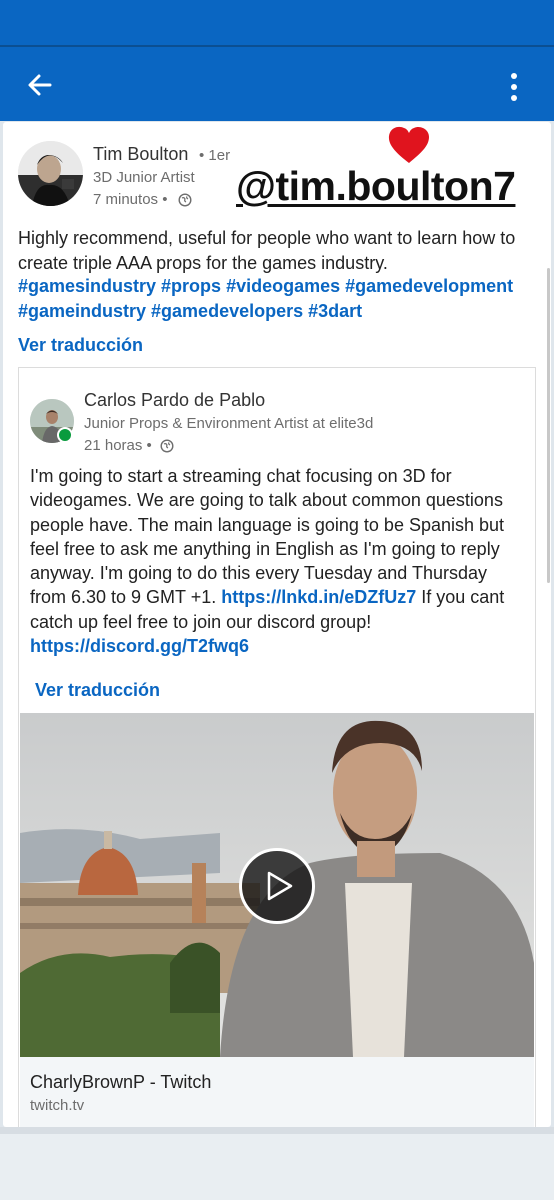 Image resolution: width=554 pixels, height=1200 pixels. I want to click on author-photo, so click(50, 173).